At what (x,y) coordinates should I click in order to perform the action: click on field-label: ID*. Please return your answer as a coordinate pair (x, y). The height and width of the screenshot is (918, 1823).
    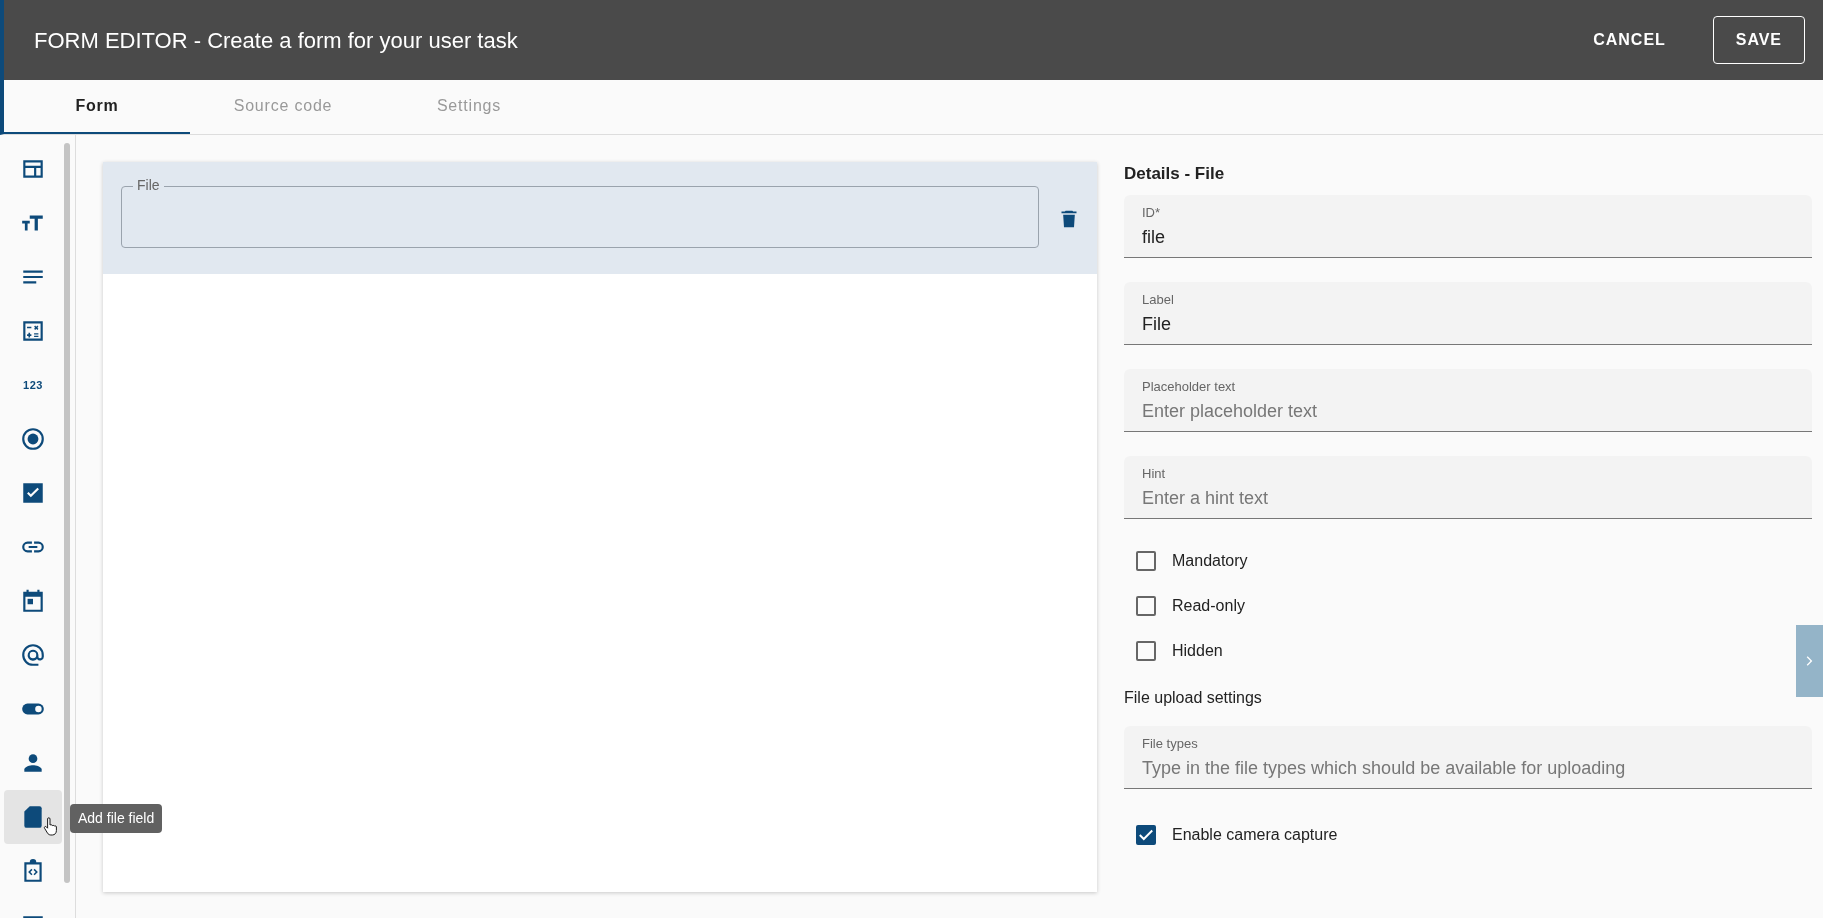
    Looking at the image, I should click on (1151, 212).